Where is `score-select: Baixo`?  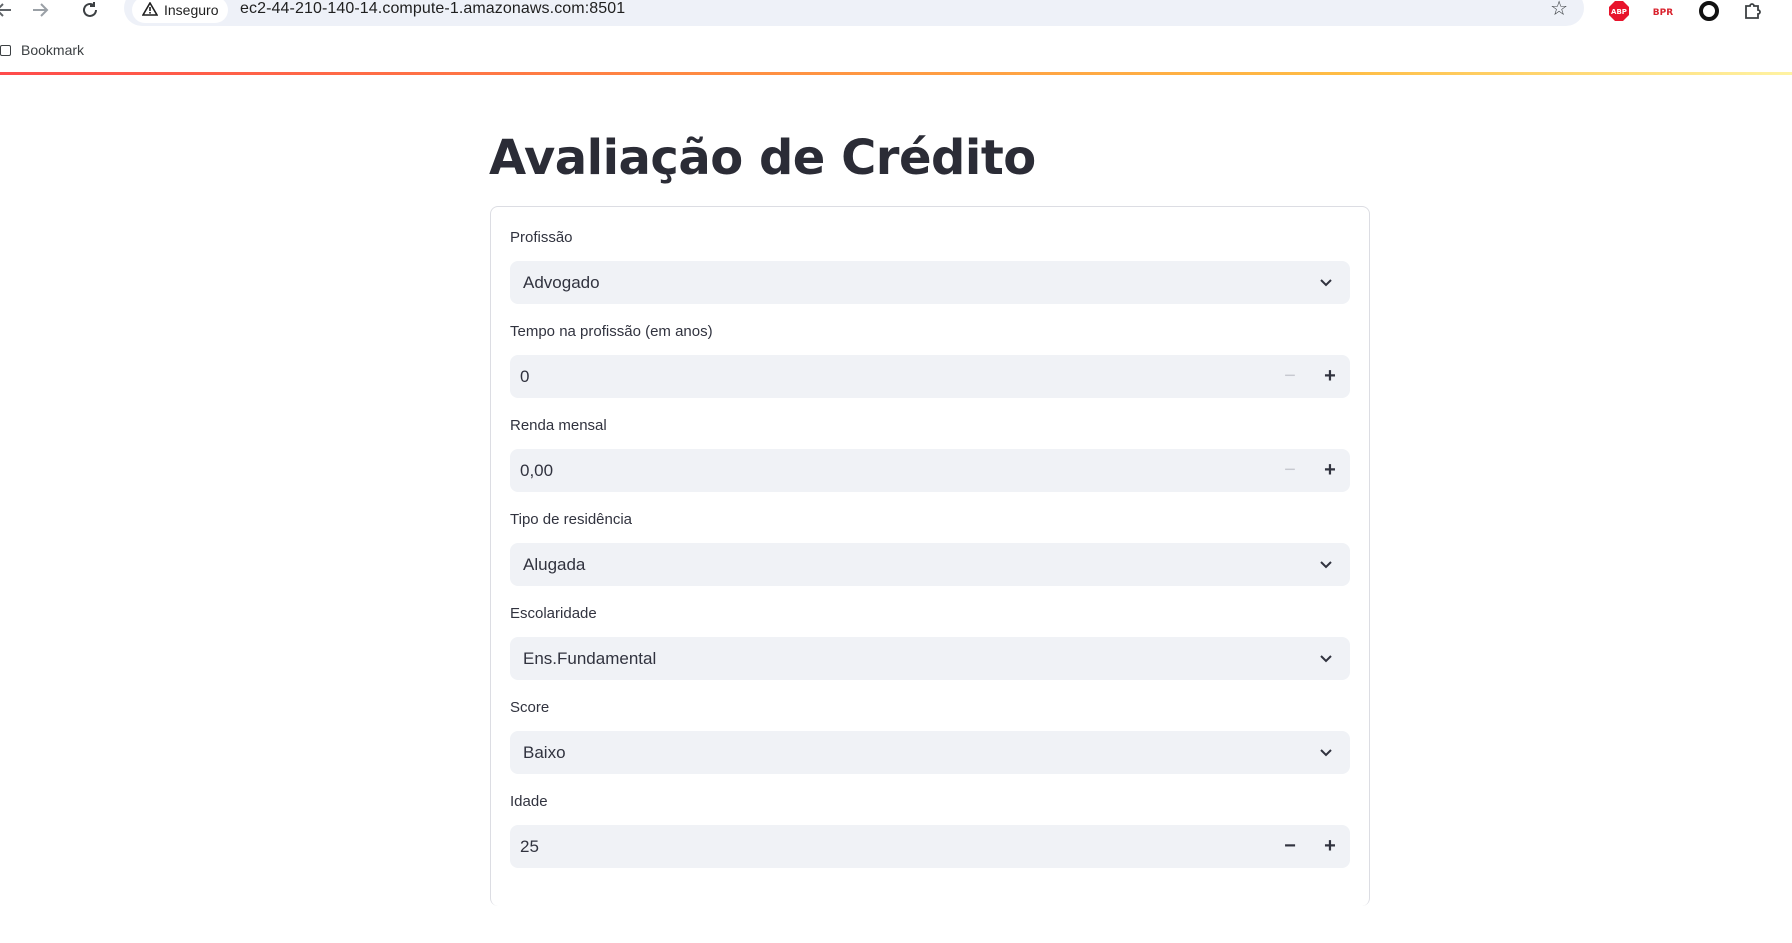
score-select: Baixo is located at coordinates (930, 752).